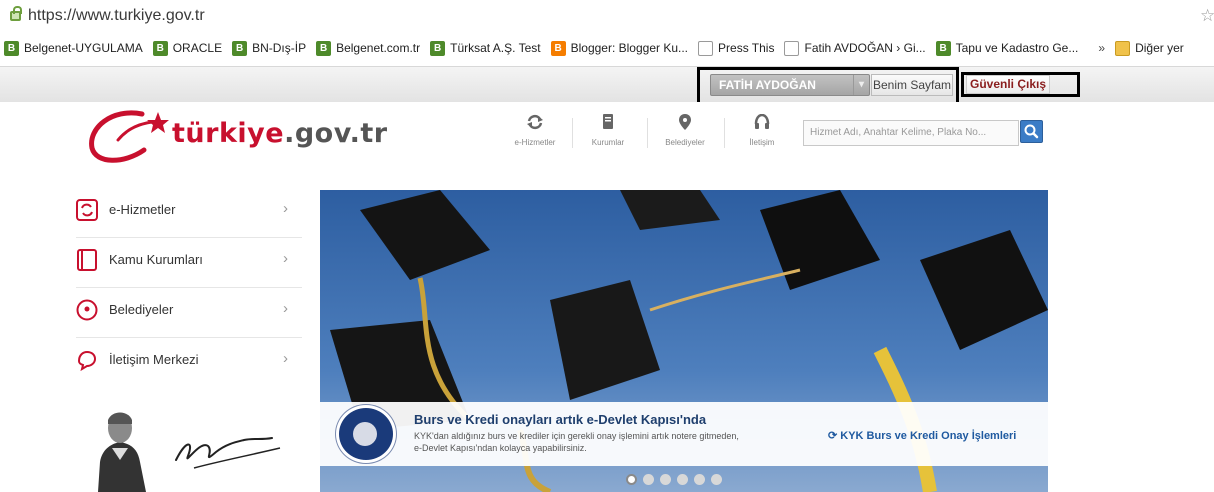 This screenshot has height=492, width=1214. Describe the element at coordinates (762, 130) in the screenshot. I see `nav-iletisim: İletişim` at that location.